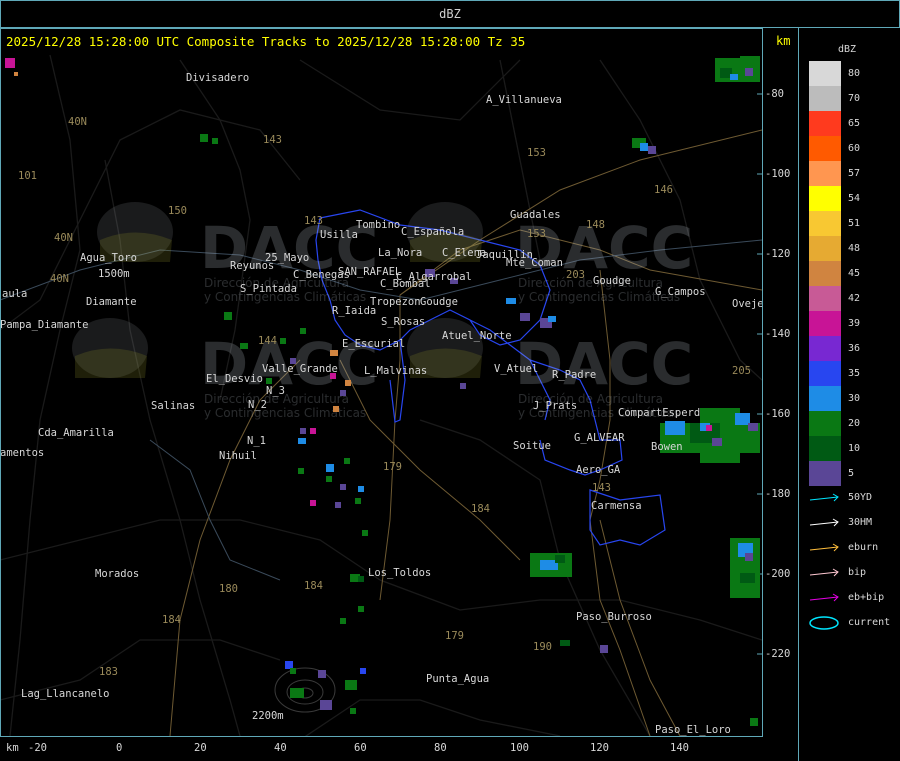  What do you see at coordinates (536, 153) in the screenshot?
I see `route-label: 153` at bounding box center [536, 153].